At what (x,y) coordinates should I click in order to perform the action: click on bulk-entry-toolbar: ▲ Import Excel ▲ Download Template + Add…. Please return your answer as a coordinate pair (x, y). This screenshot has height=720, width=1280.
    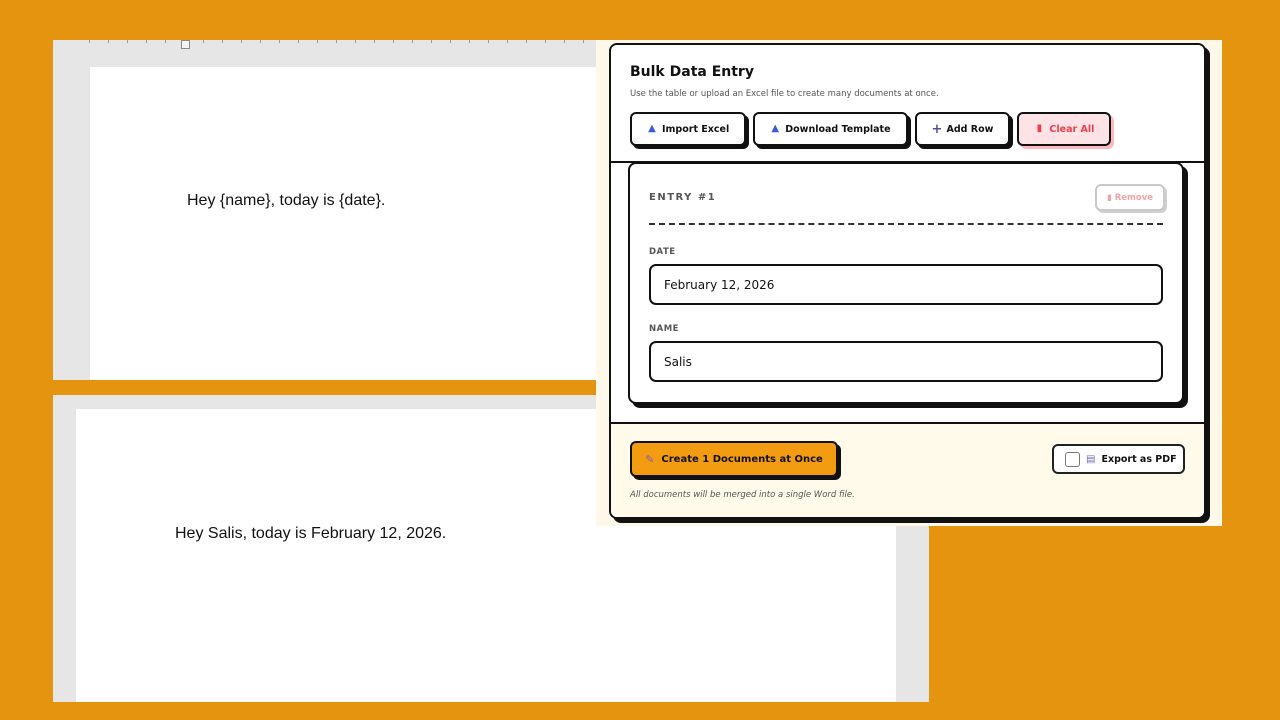
    Looking at the image, I should click on (871, 129).